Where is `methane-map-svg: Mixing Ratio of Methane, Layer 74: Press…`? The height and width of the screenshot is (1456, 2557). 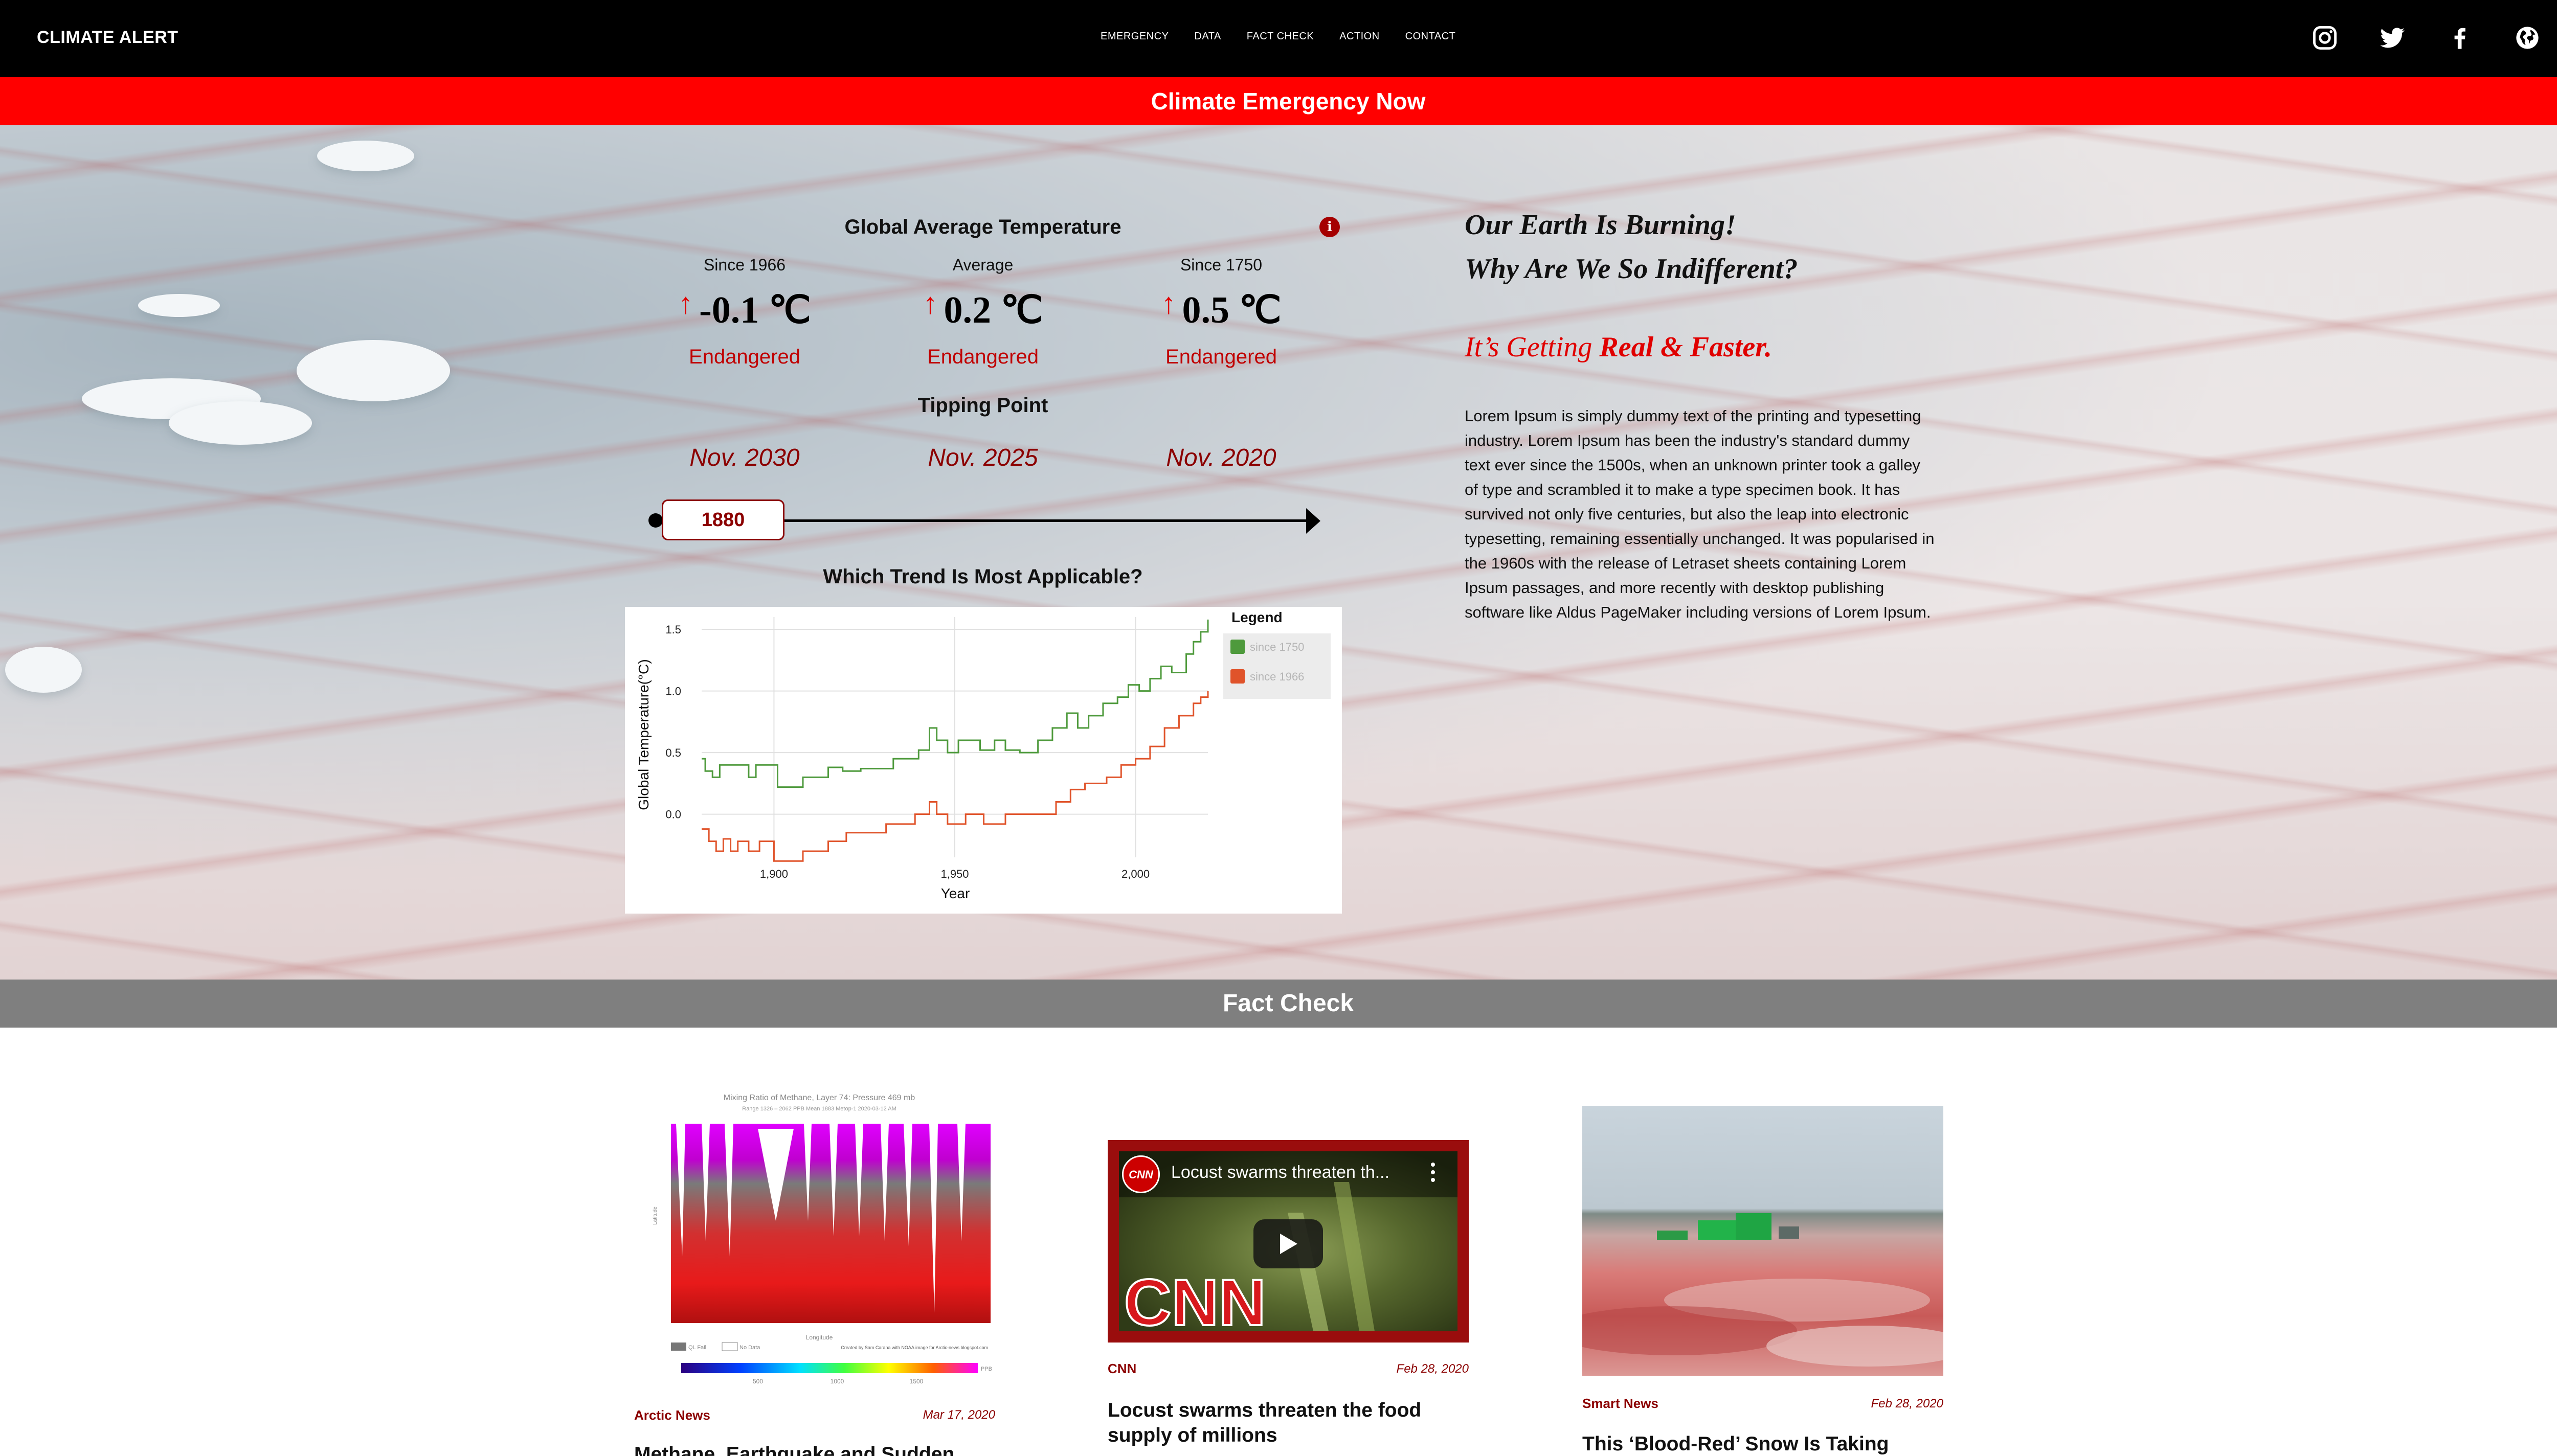 methane-map-svg: Mixing Ratio of Methane, Layer 74: Press… is located at coordinates (822, 1239).